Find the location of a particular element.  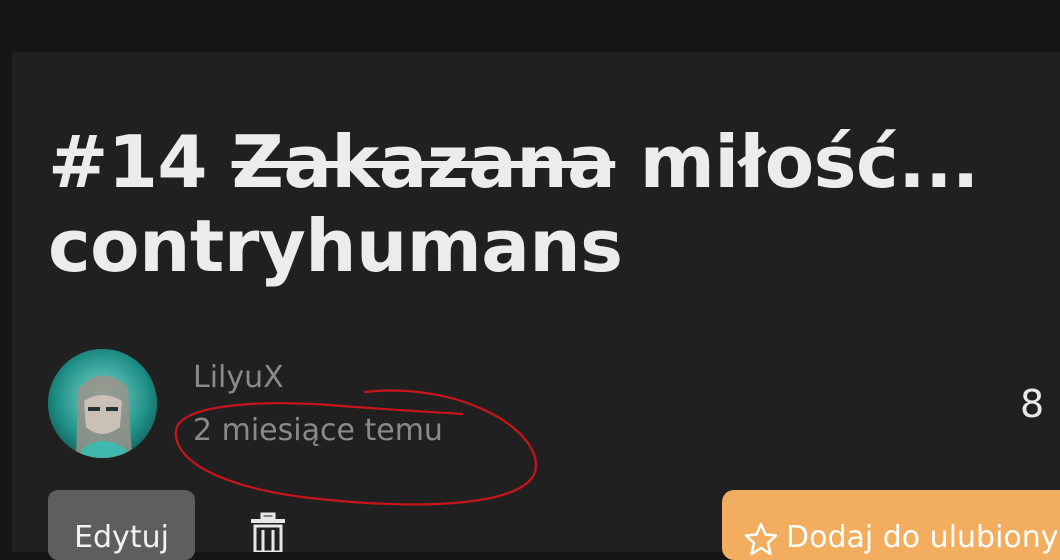

title-line-2: contryhumans is located at coordinates (335, 246).